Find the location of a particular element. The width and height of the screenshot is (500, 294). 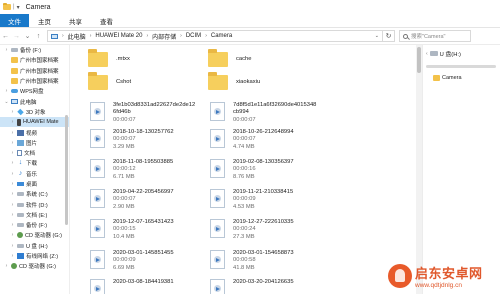

list-item: 2018-10-26-212648994 00:00:07 4.74 MB is located at coordinates (252, 140).